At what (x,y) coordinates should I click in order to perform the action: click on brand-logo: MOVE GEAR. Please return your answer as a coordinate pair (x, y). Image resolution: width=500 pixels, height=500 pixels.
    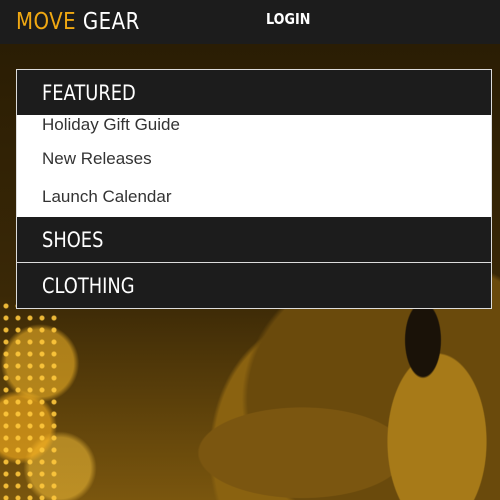
    Looking at the image, I should click on (78, 22).